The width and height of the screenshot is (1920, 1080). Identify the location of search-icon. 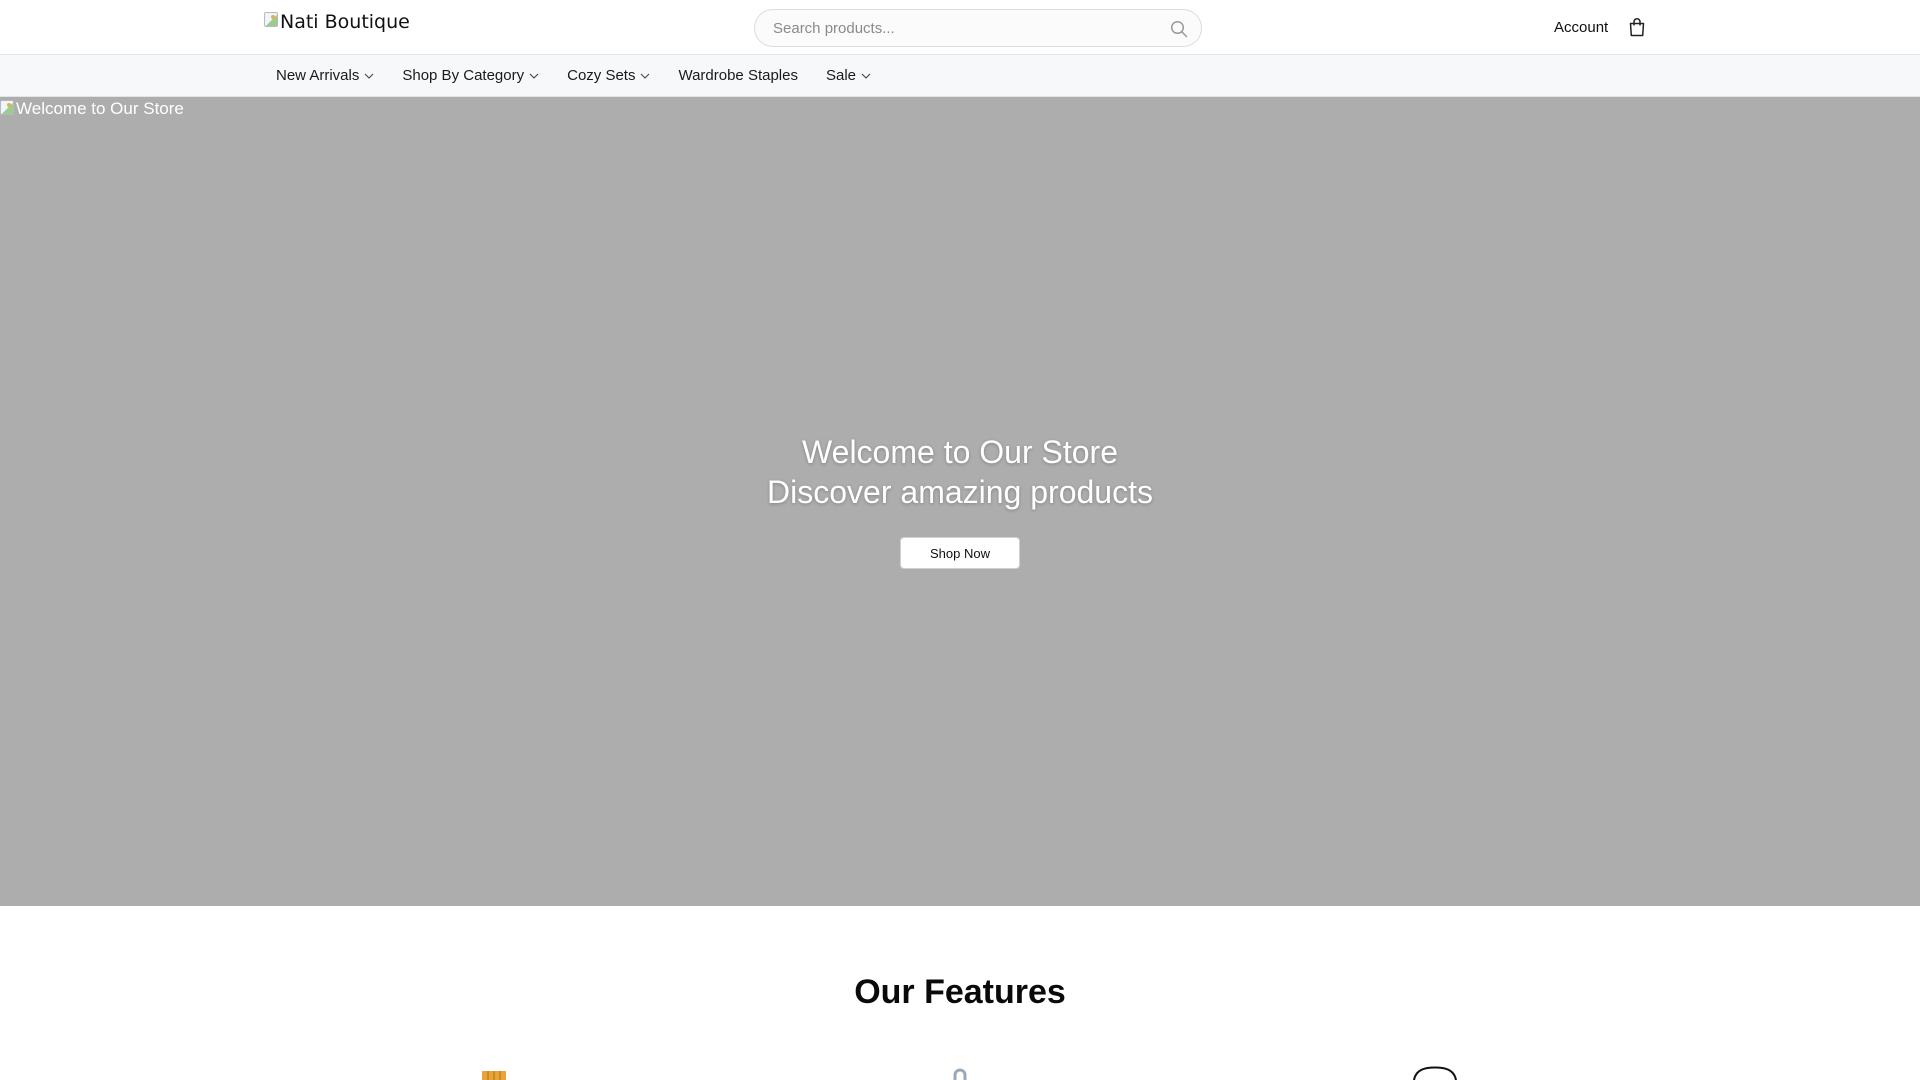
(1179, 29).